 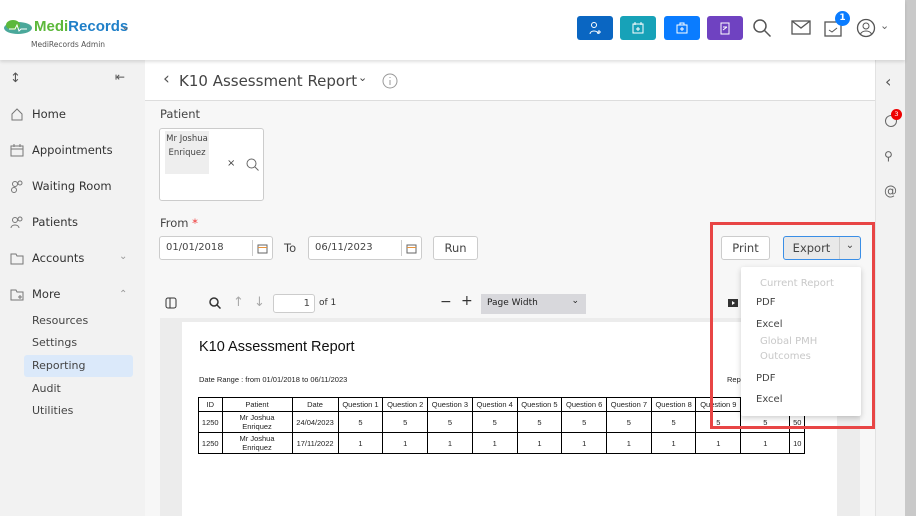 I want to click on sidebar-item-more: More, so click(x=35, y=294).